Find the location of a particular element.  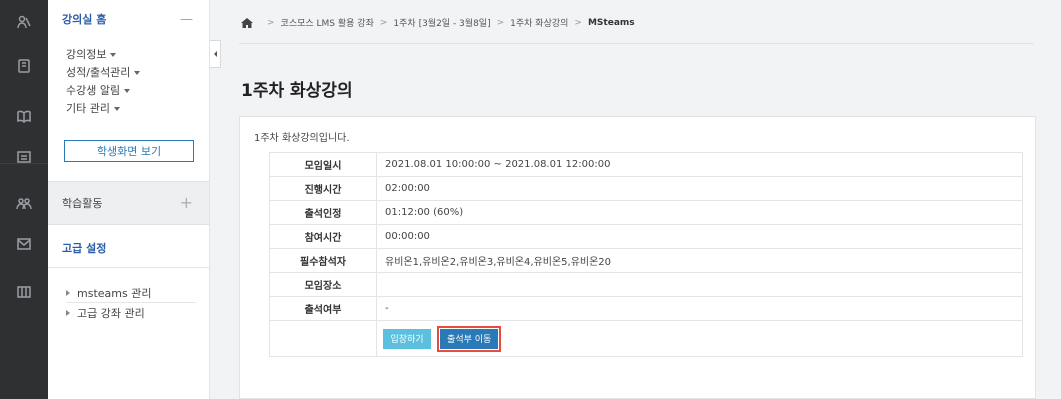

enter-meeting-button: 입장하기 is located at coordinates (407, 338).